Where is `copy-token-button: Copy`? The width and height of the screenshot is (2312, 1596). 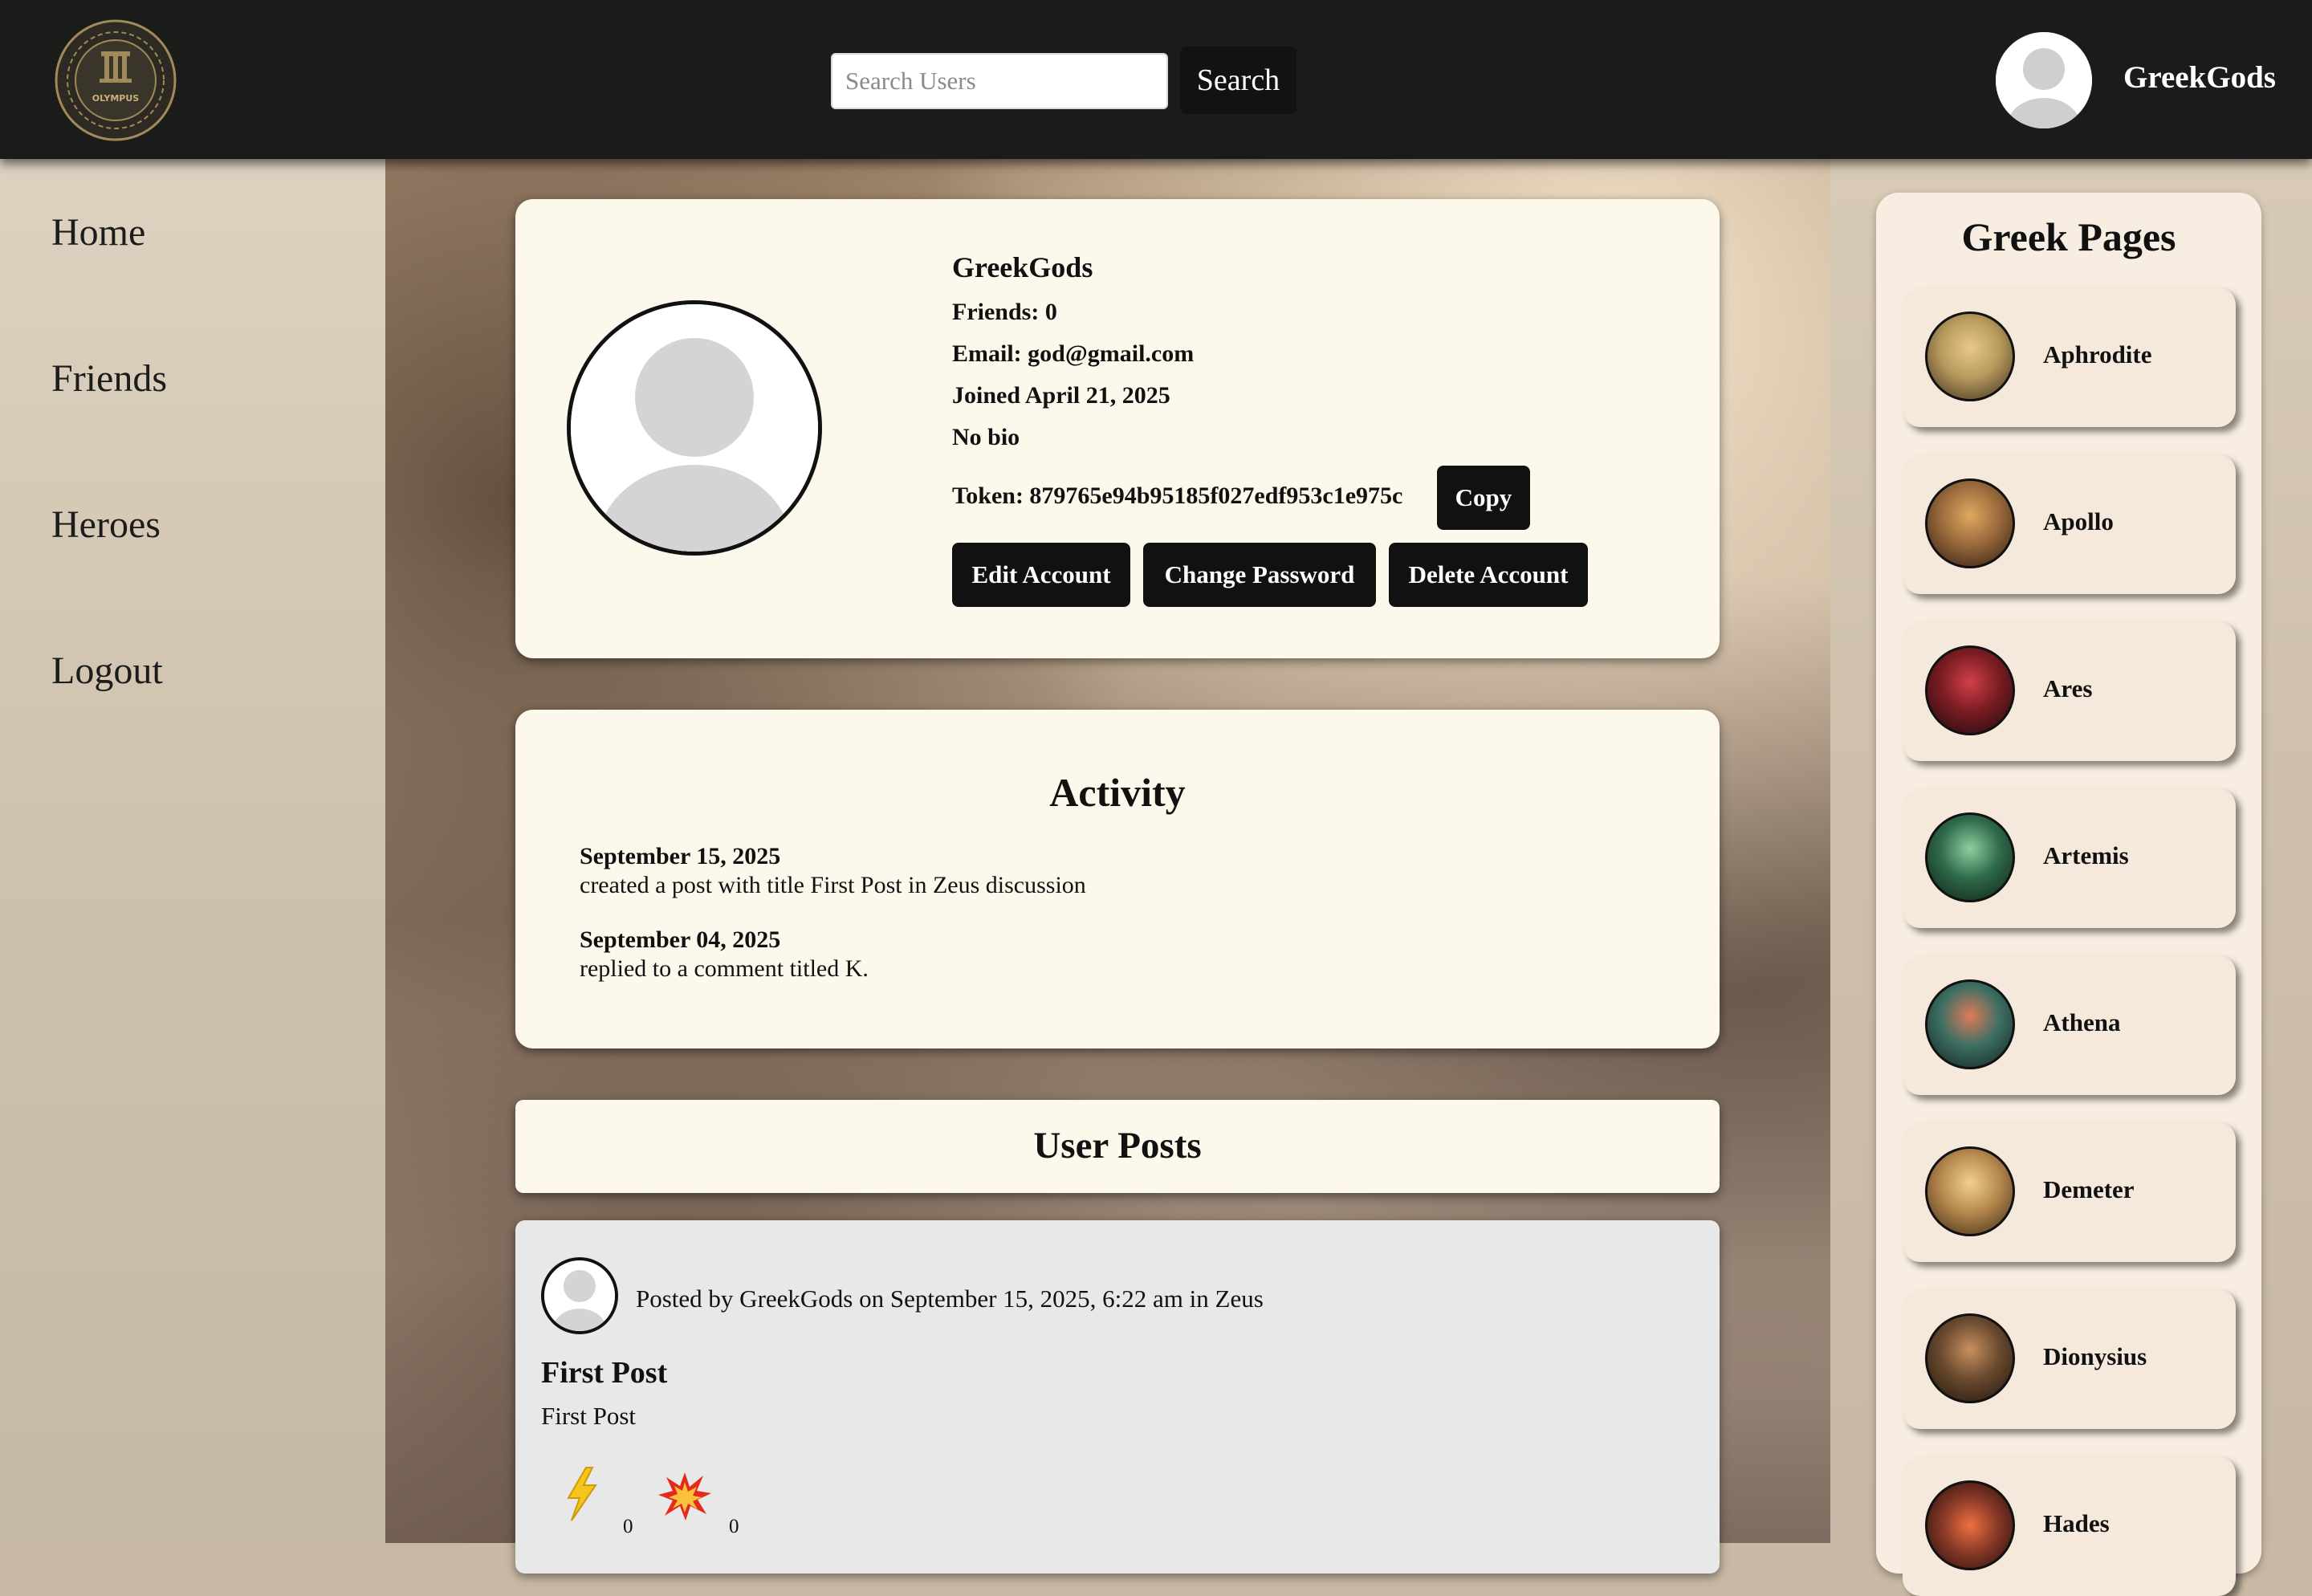
copy-token-button: Copy is located at coordinates (1483, 498).